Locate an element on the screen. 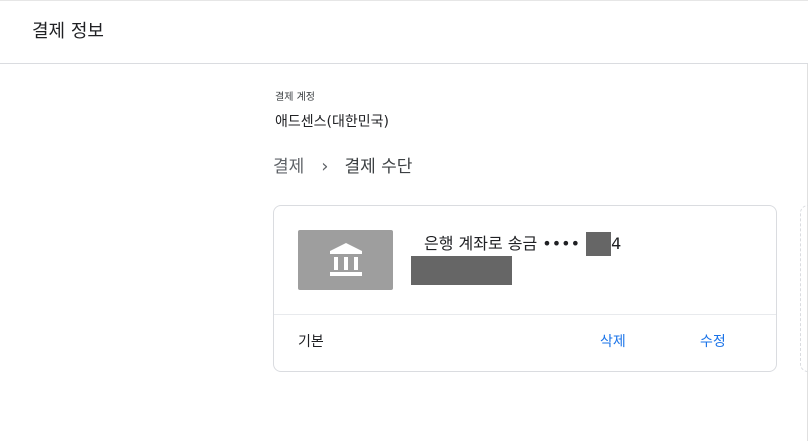 This screenshot has height=441, width=808. top-bar: 결제 정보 is located at coordinates (404, 32).